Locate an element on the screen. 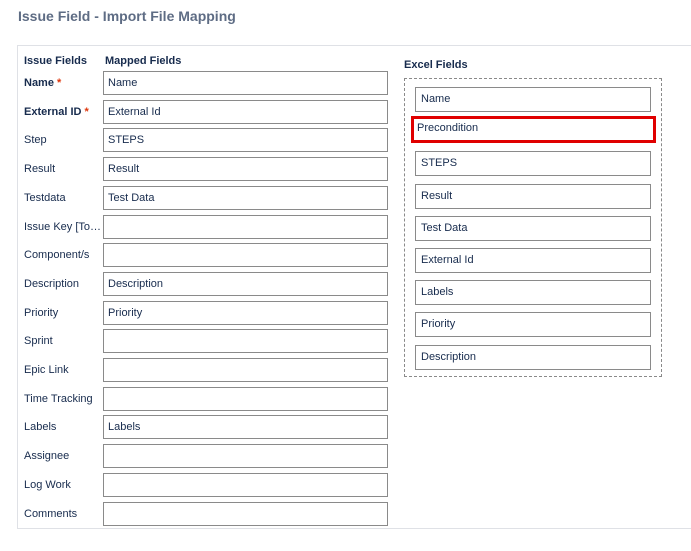 This screenshot has width=691, height=551. field-label-text: Time Tracking is located at coordinates (58, 399).